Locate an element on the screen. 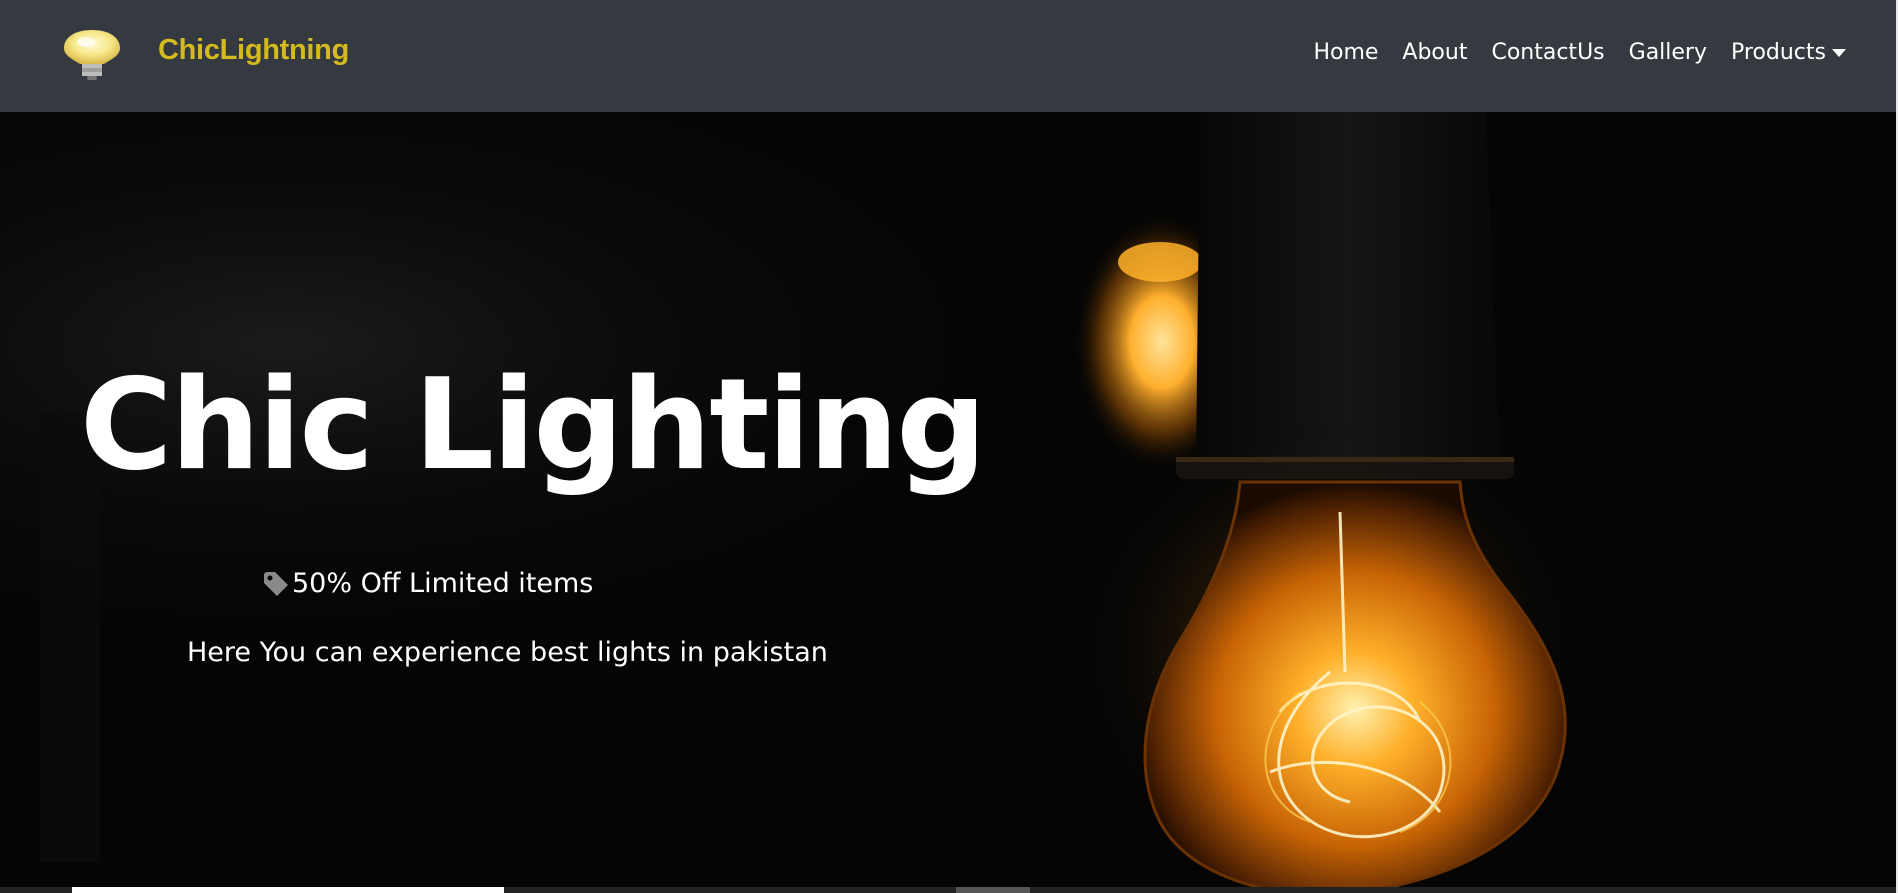 Image resolution: width=1898 pixels, height=893 pixels. nav-about: About is located at coordinates (1434, 52).